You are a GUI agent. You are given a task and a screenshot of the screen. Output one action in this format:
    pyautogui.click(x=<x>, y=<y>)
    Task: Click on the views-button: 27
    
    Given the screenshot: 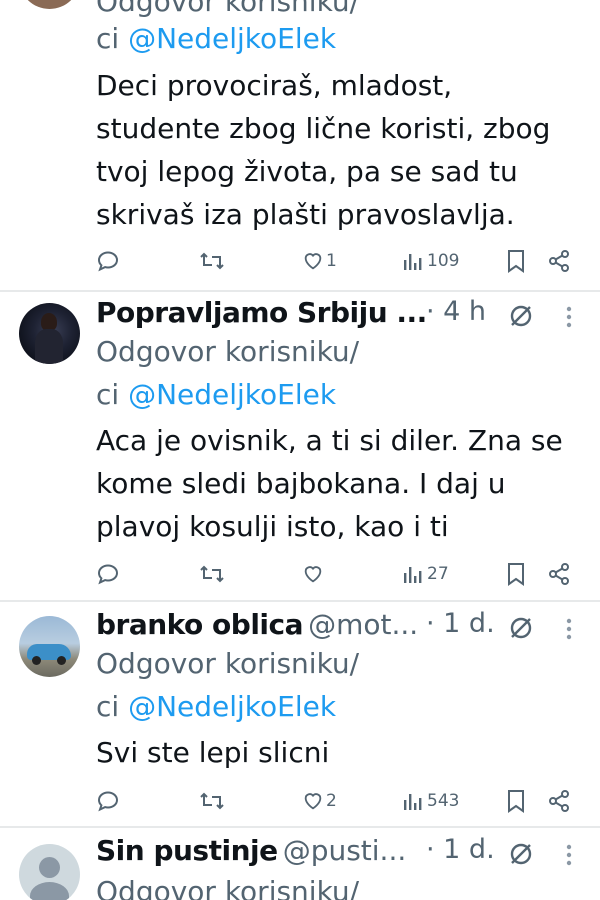 What is the action you would take?
    pyautogui.click(x=426, y=574)
    